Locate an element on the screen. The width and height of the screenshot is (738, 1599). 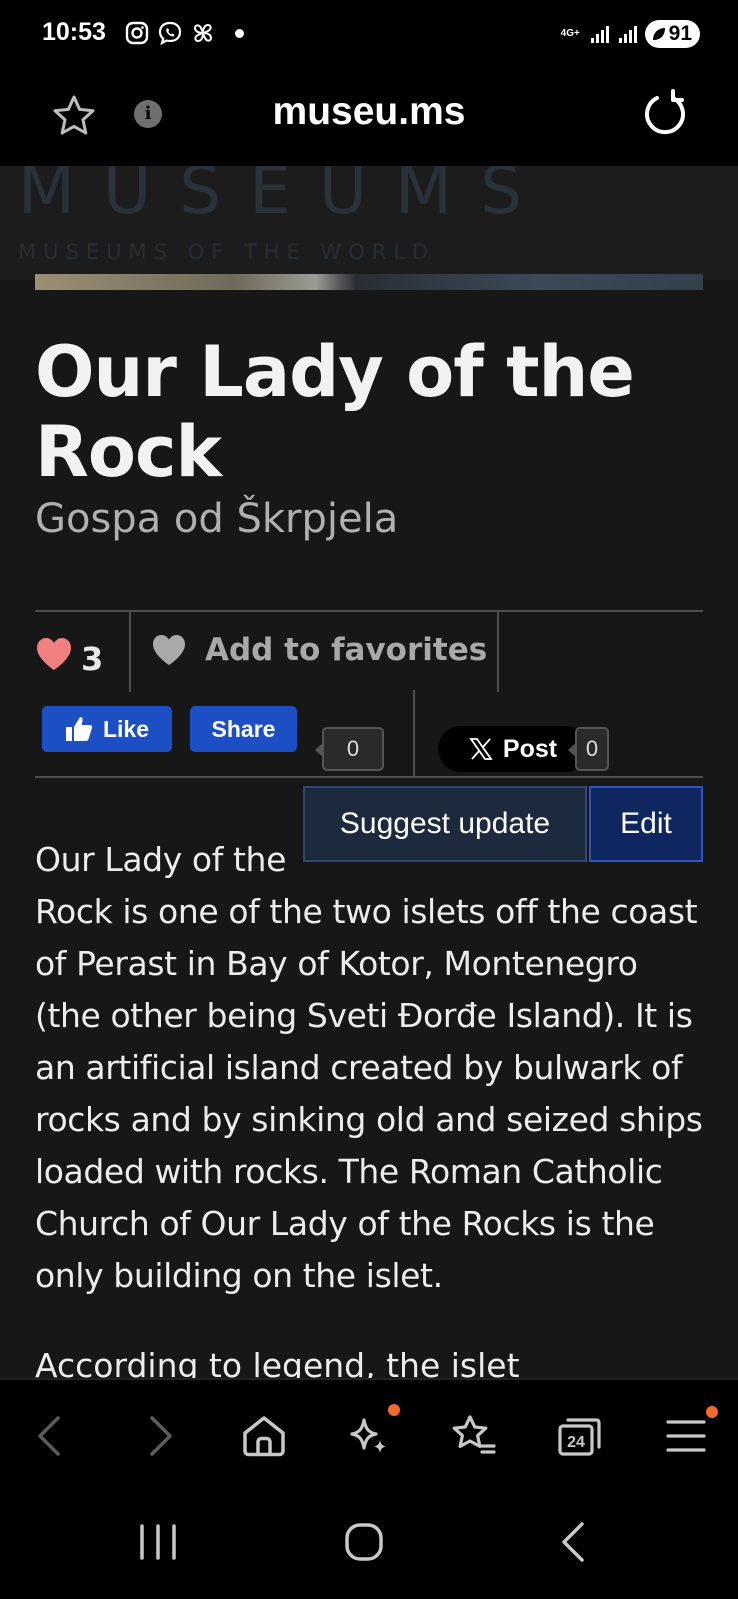
facebook-like-label: Like is located at coordinates (126, 728).